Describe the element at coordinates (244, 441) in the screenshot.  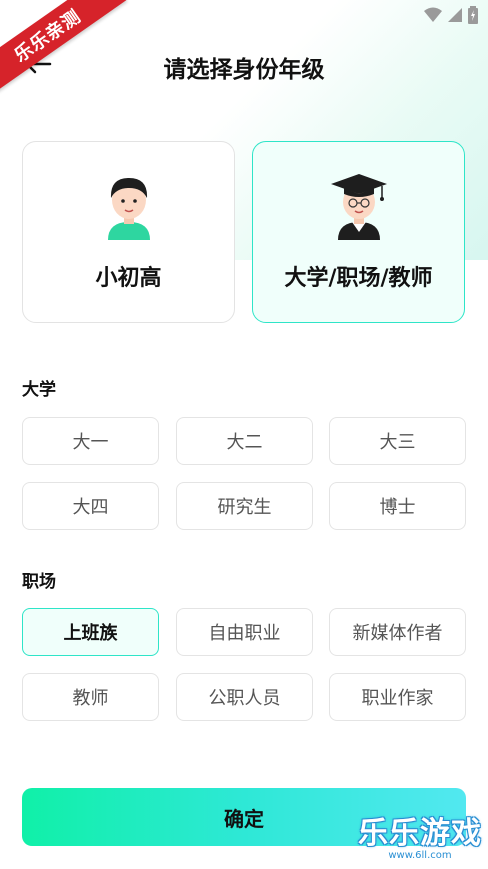
I see `option-sophomore: 大二` at that location.